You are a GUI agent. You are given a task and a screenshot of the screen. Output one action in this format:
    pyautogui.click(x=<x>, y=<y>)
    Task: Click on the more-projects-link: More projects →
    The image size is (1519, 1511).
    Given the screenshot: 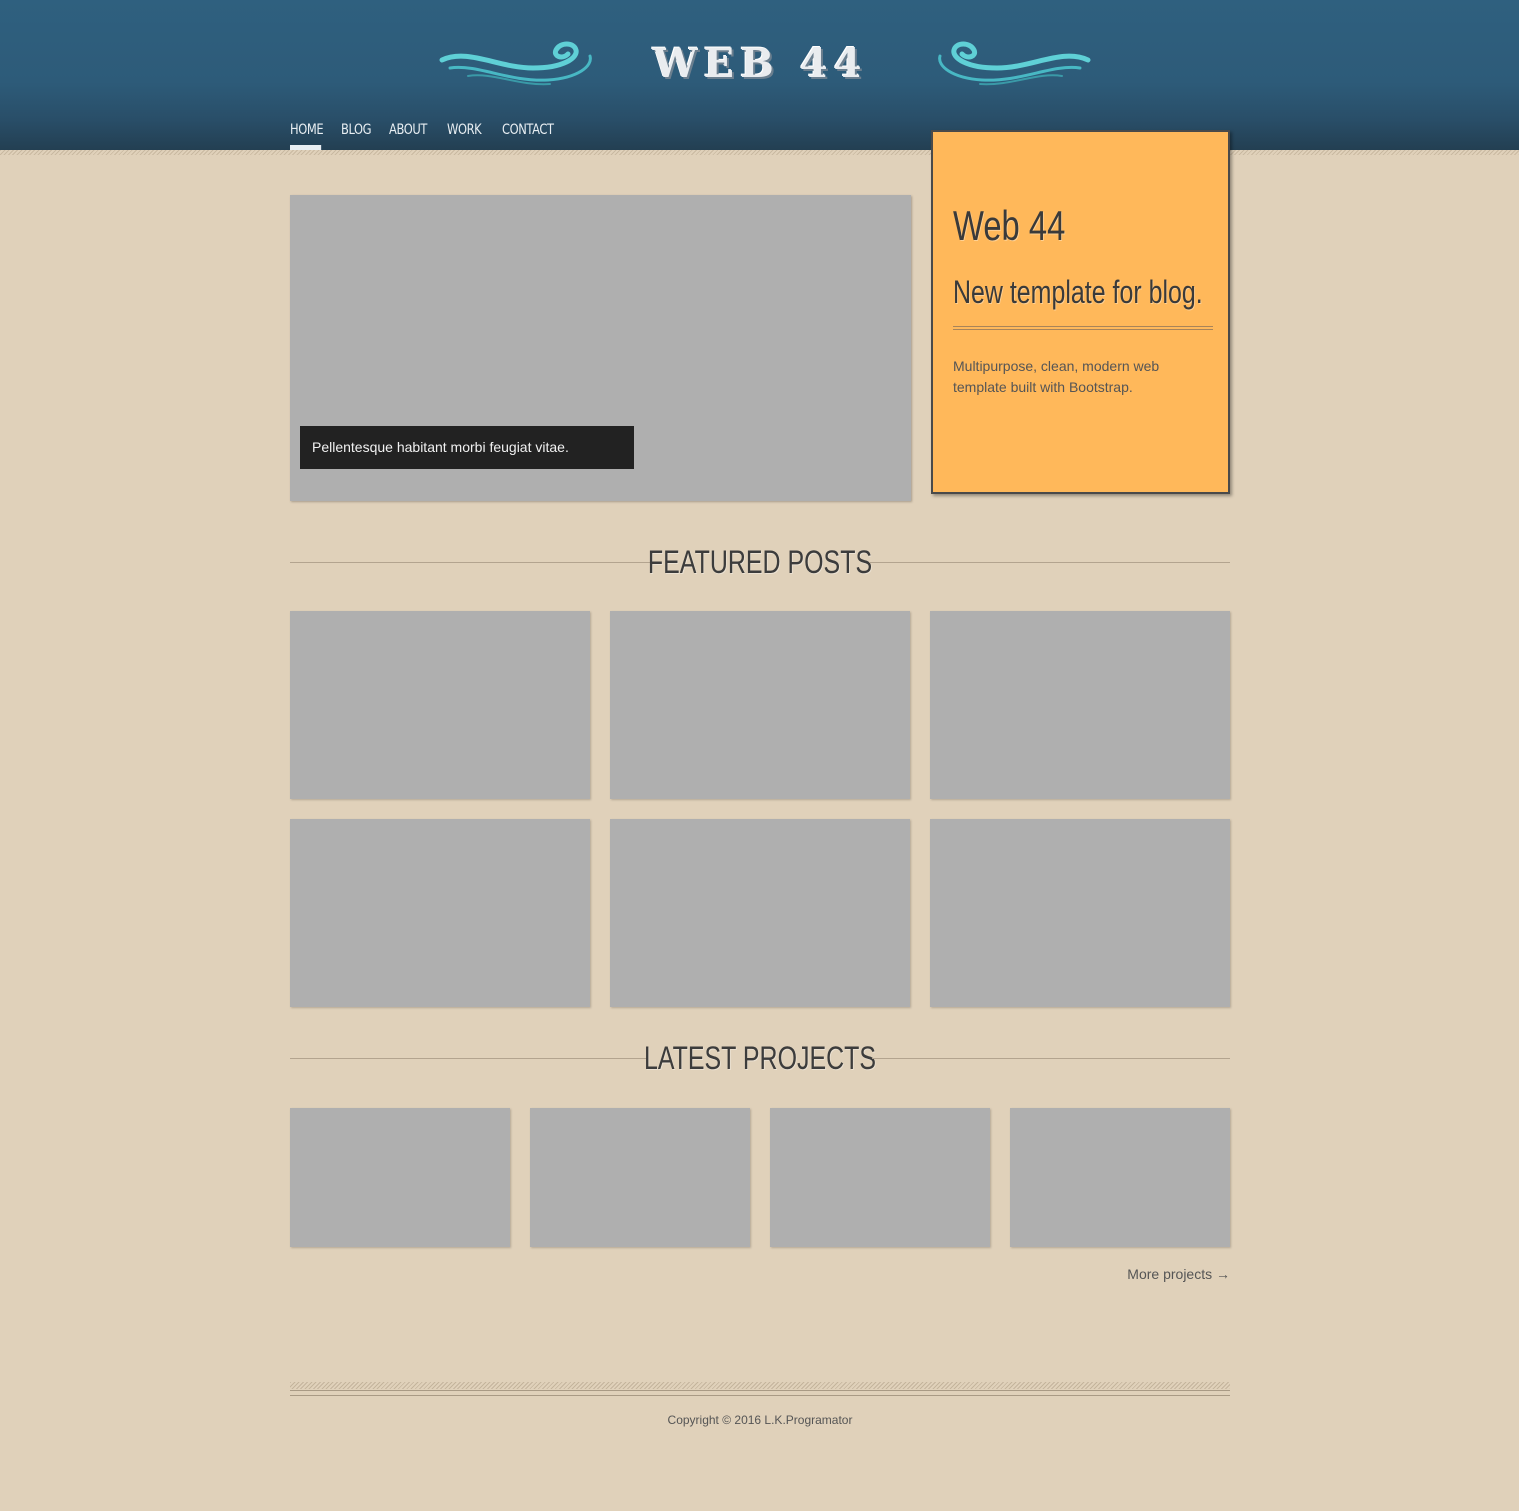 What is the action you would take?
    pyautogui.click(x=1155, y=1274)
    